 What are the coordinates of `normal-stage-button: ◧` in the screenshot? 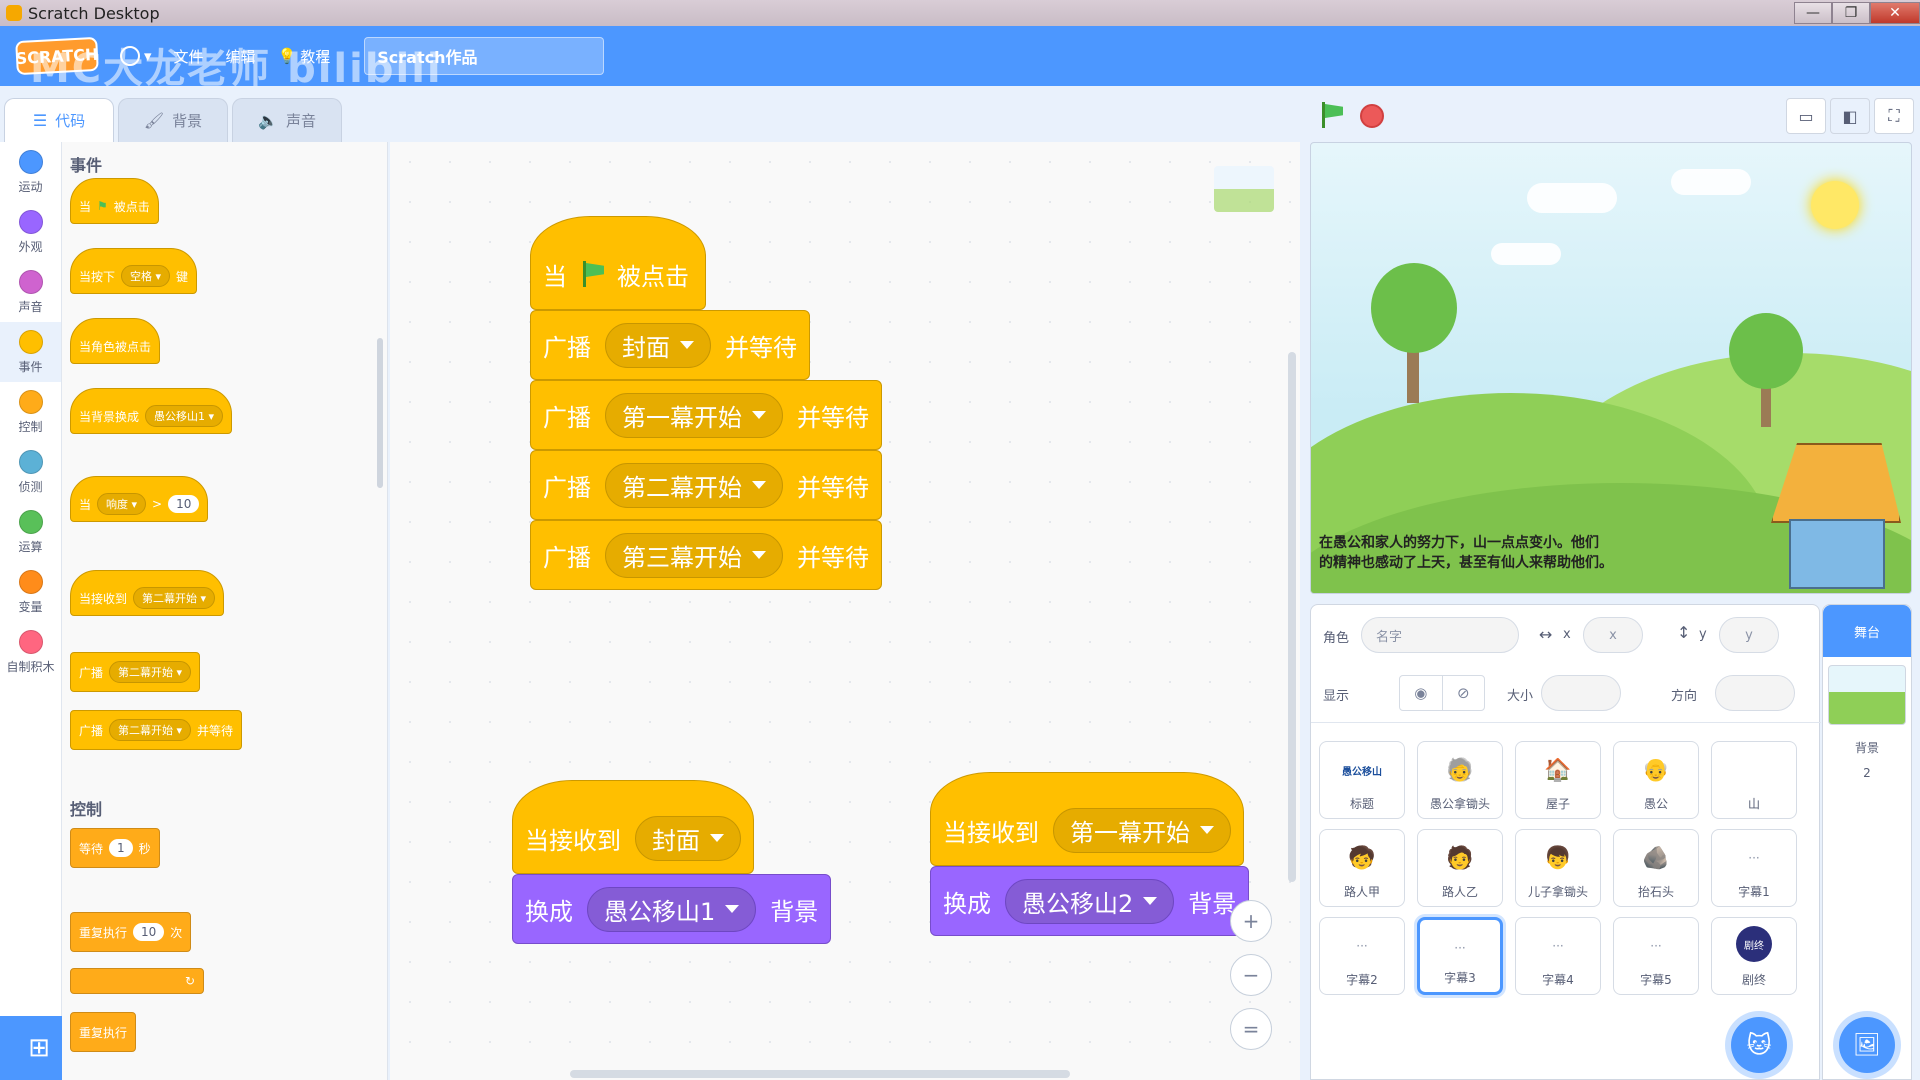 It's located at (1850, 116).